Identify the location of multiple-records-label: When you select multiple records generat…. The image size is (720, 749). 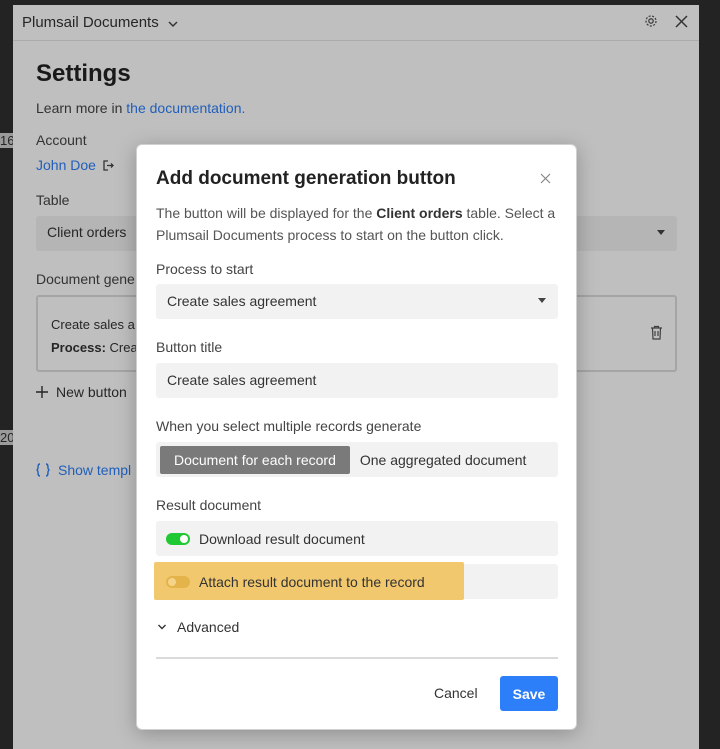
(289, 426).